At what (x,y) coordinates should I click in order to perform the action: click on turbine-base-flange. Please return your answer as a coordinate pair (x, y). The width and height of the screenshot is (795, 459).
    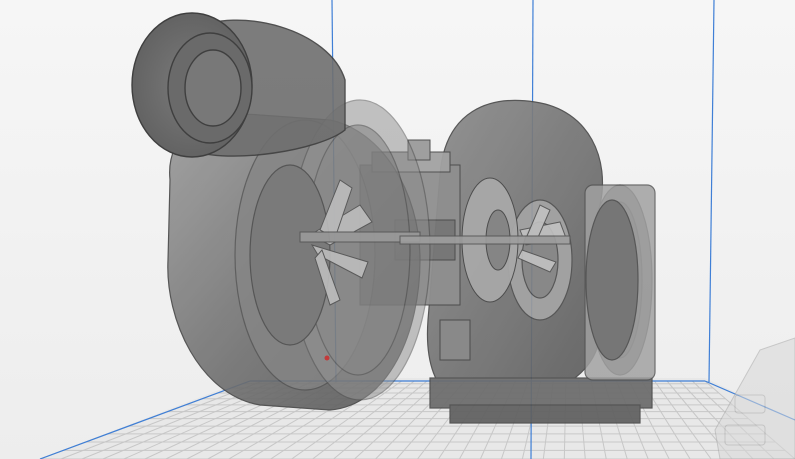
    Looking at the image, I should click on (541, 393).